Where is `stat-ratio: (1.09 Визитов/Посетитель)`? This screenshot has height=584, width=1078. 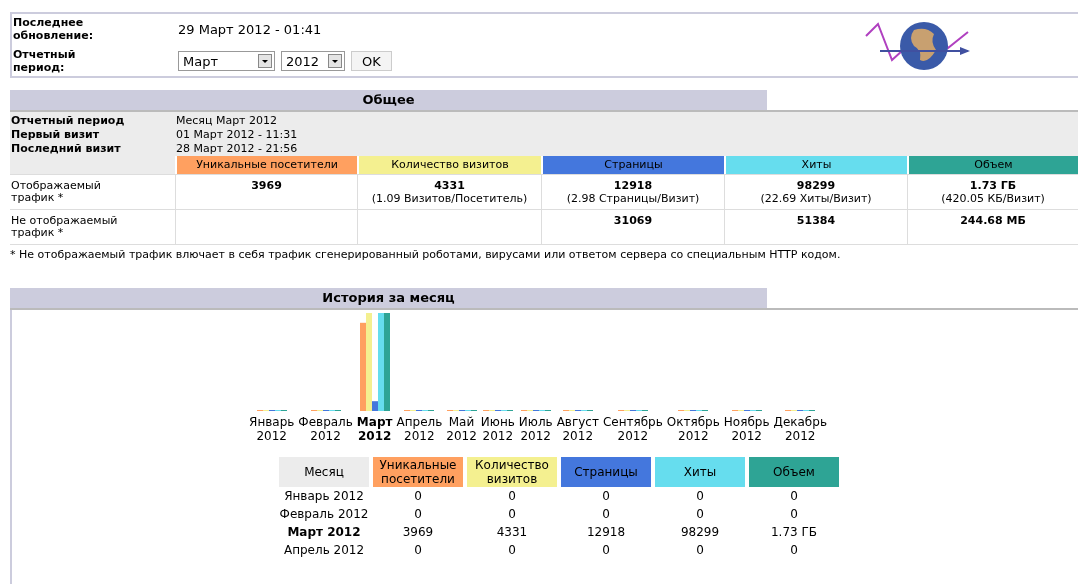 stat-ratio: (1.09 Визитов/Посетитель) is located at coordinates (449, 198).